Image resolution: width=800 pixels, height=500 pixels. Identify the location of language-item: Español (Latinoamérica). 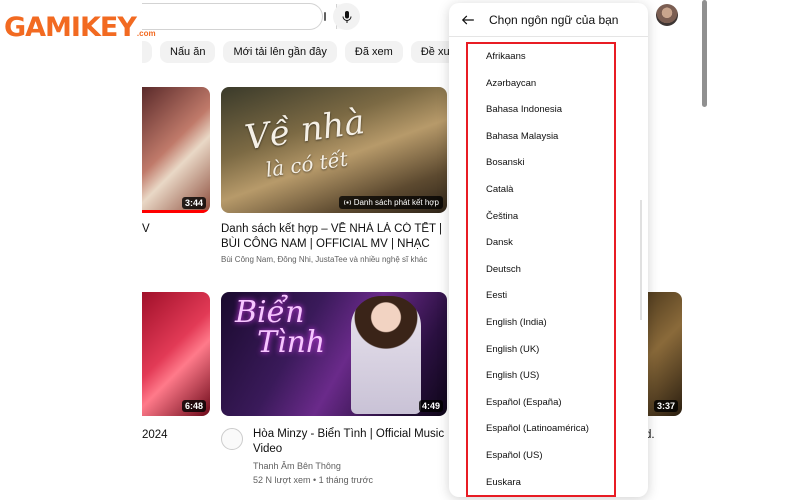
(541, 429).